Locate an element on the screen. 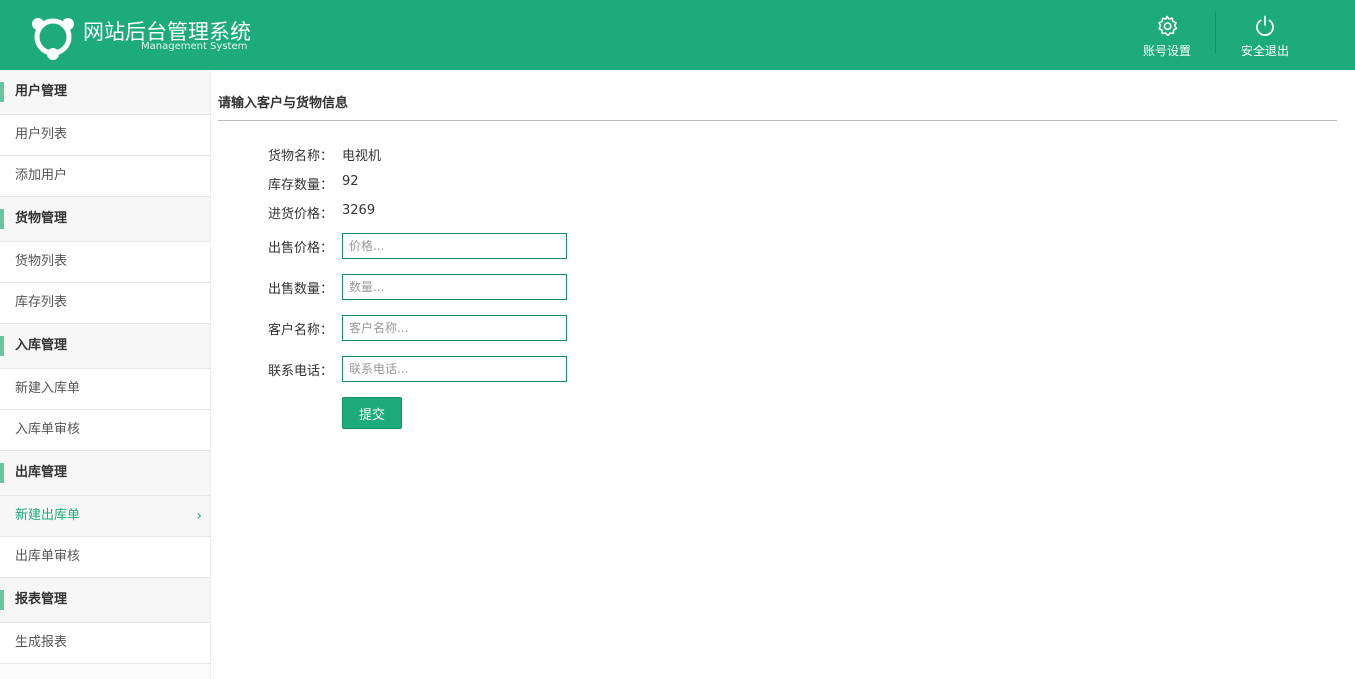 This screenshot has width=1355, height=679. sidebar-item-add-user: 添加用户 is located at coordinates (105, 176).